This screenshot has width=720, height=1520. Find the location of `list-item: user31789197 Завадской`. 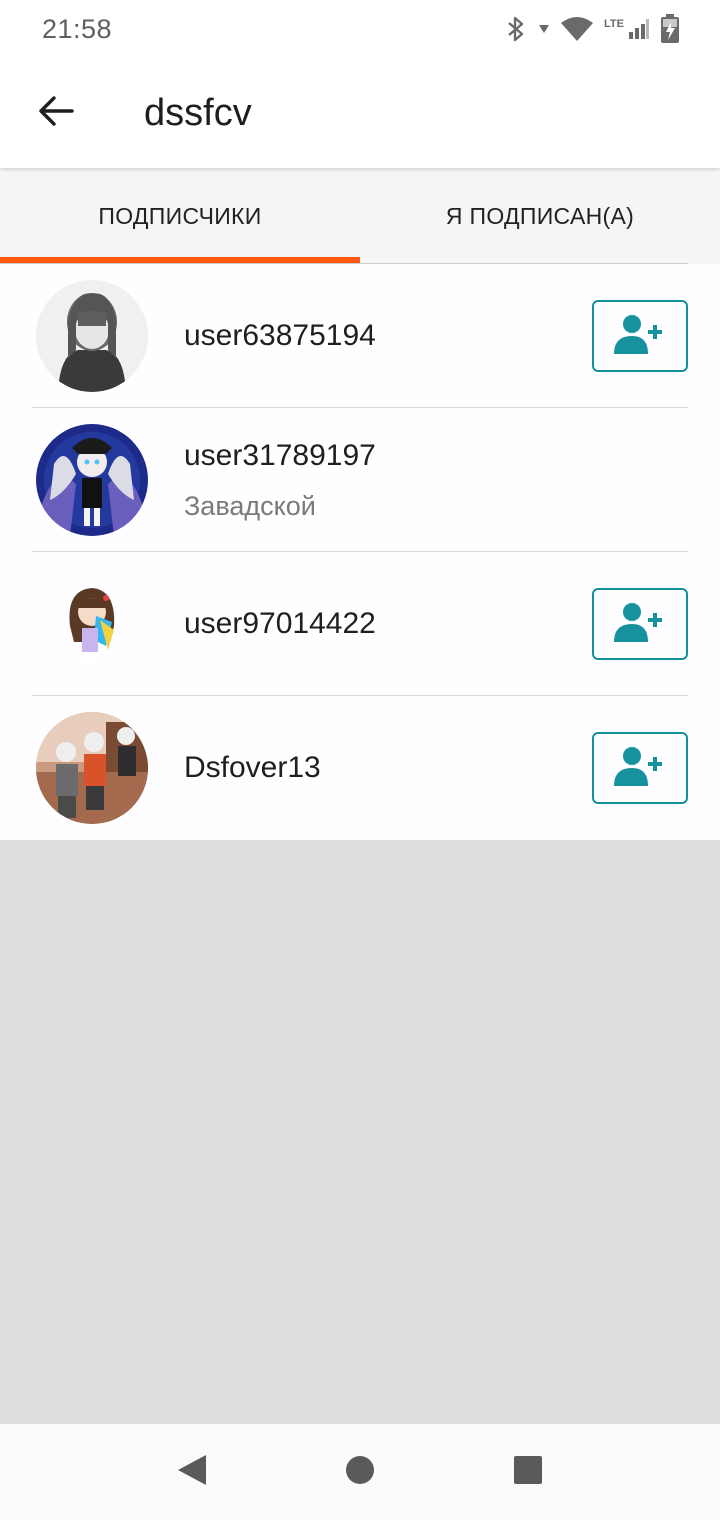

list-item: user31789197 Завадской is located at coordinates (360, 480).